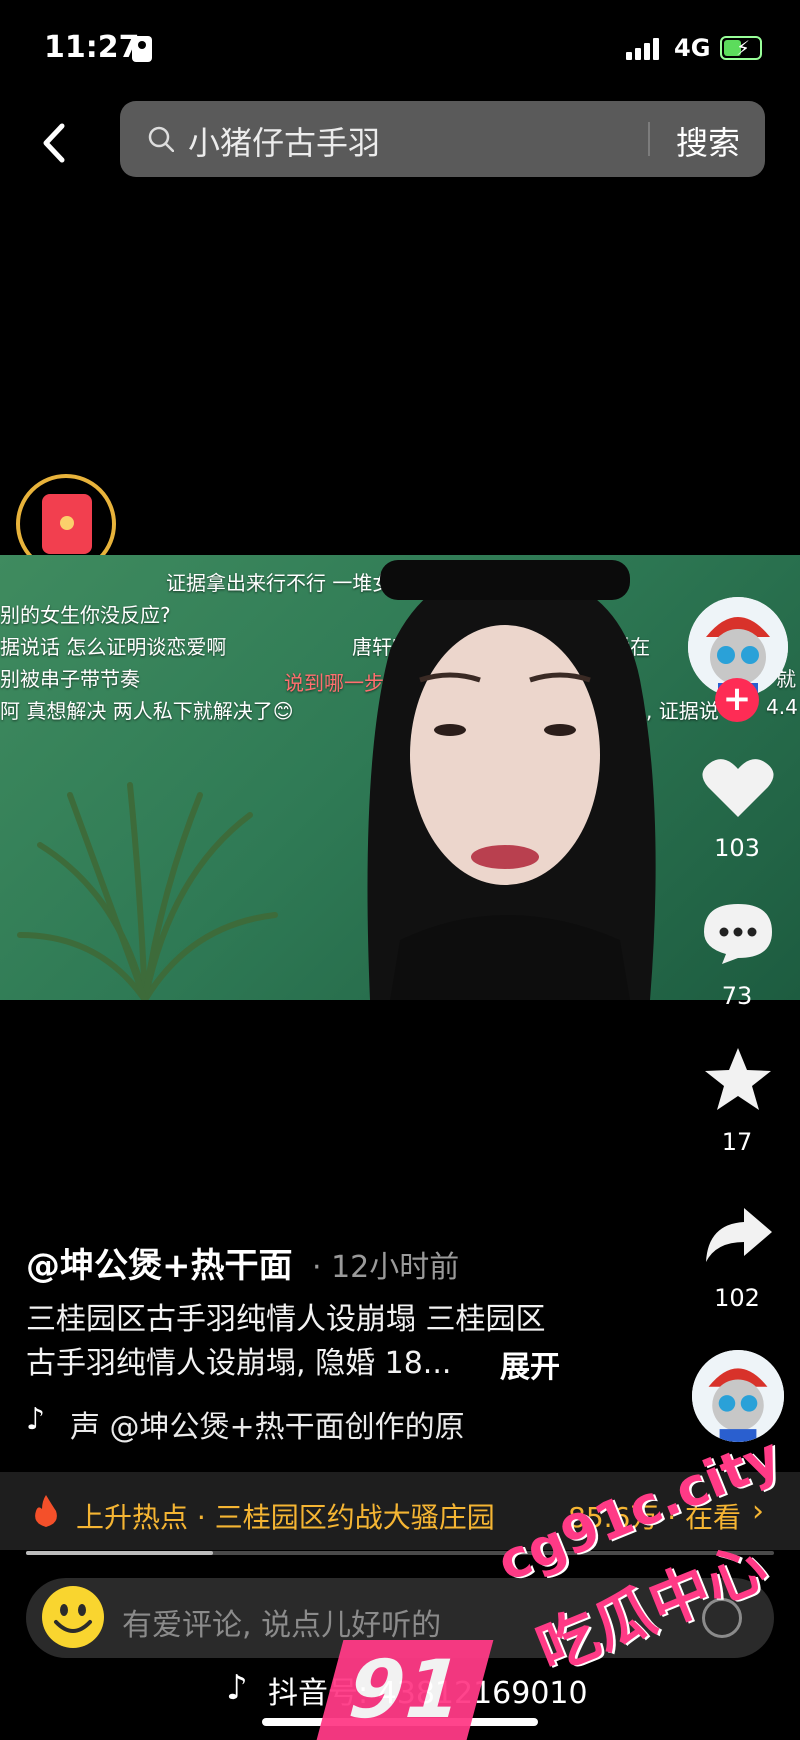  I want to click on cat-avatar-icon, so click(738, 1396).